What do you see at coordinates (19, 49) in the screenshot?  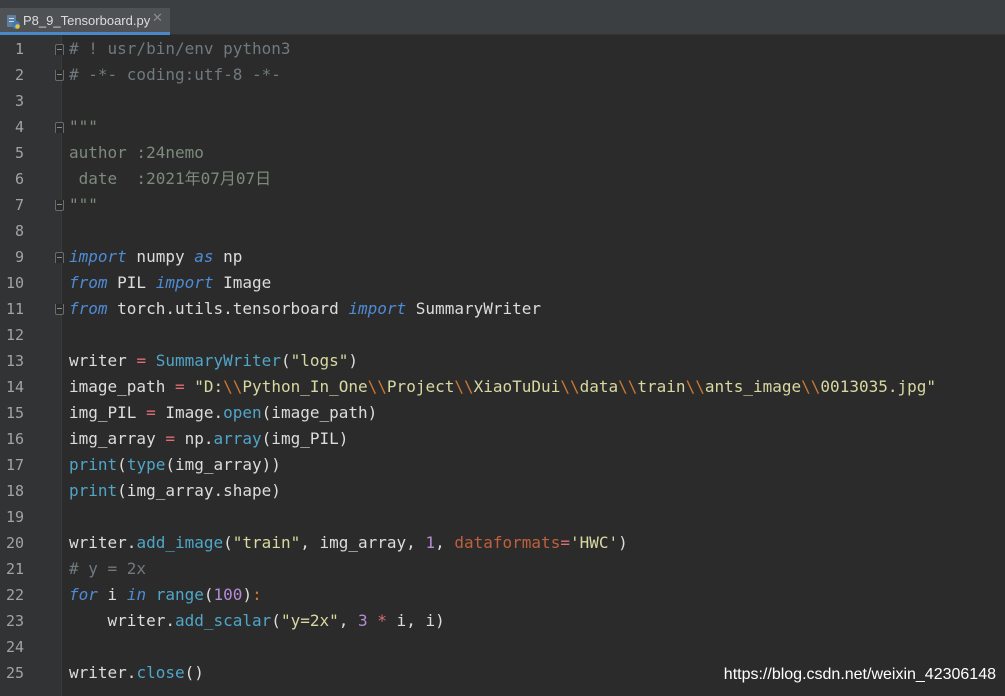 I see `line-number: 1` at bounding box center [19, 49].